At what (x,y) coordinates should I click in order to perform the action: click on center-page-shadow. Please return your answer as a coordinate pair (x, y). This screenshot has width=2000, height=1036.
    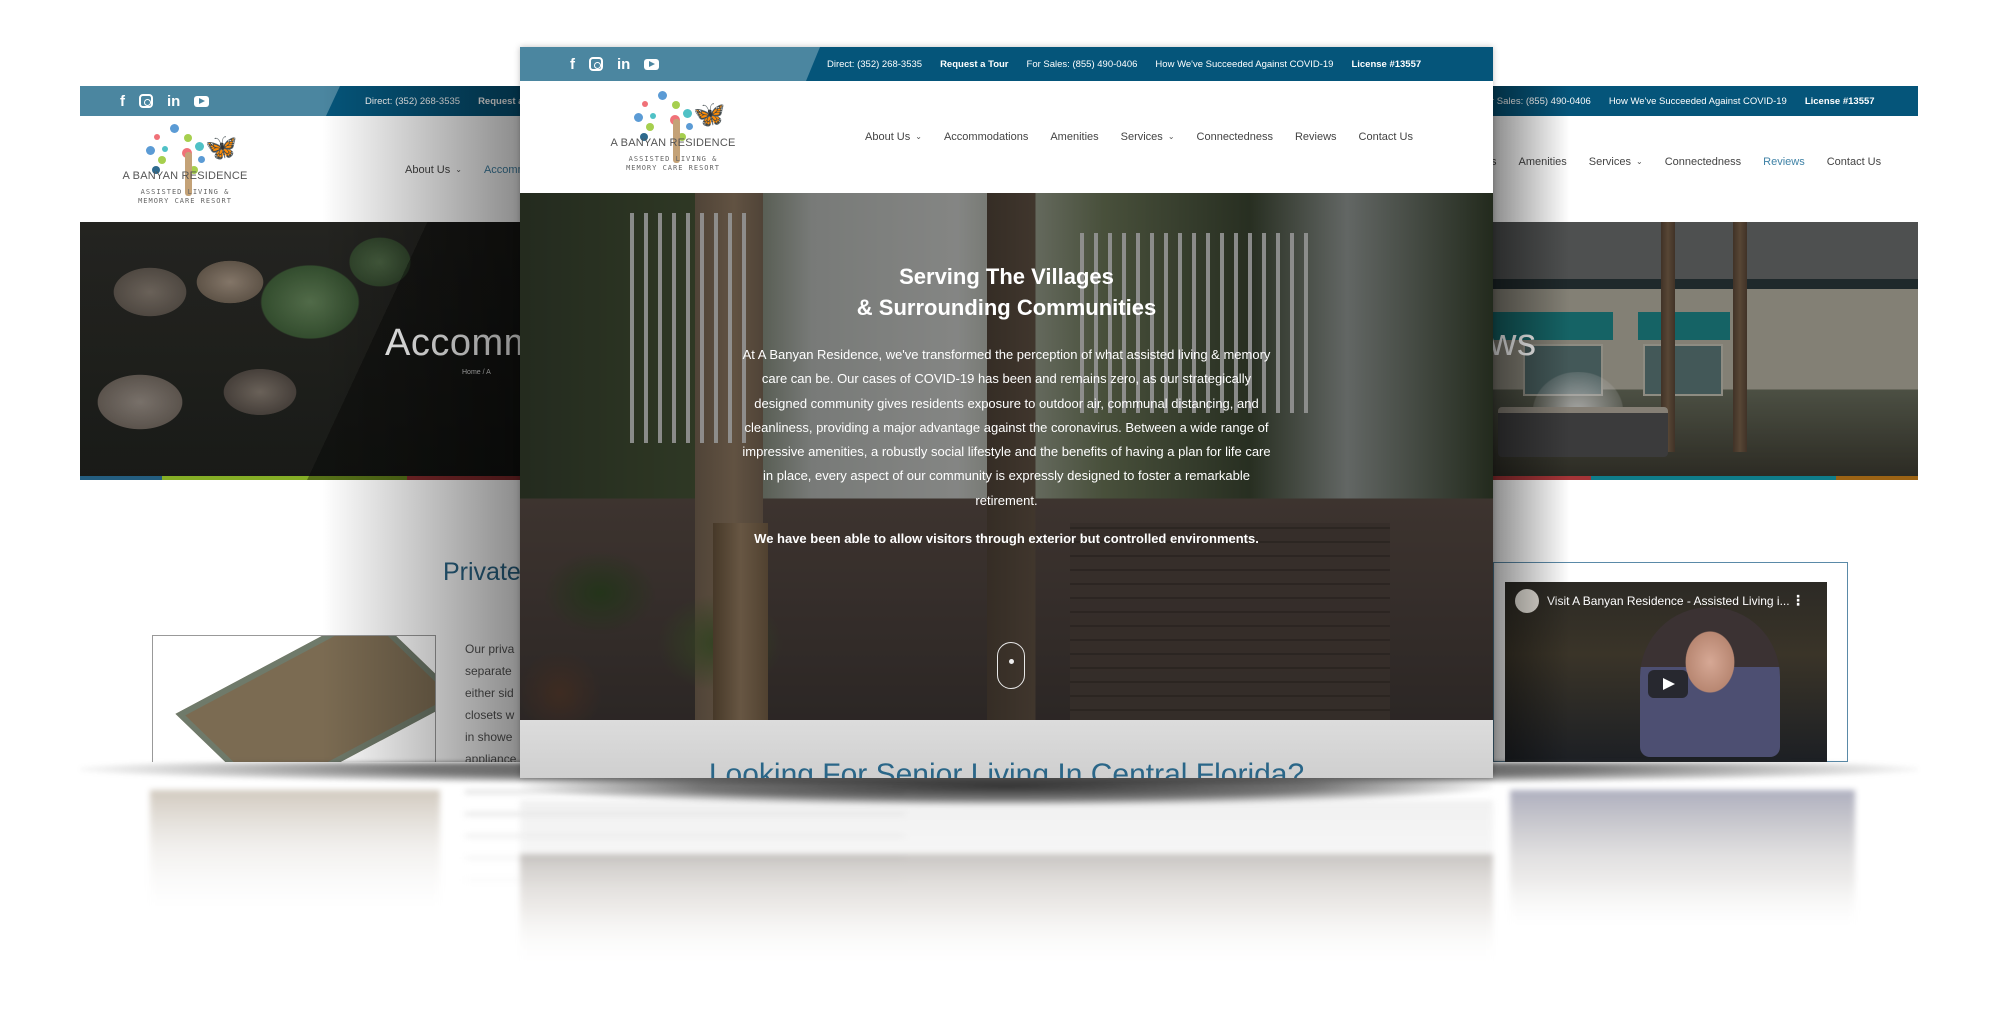
    Looking at the image, I should click on (1006, 792).